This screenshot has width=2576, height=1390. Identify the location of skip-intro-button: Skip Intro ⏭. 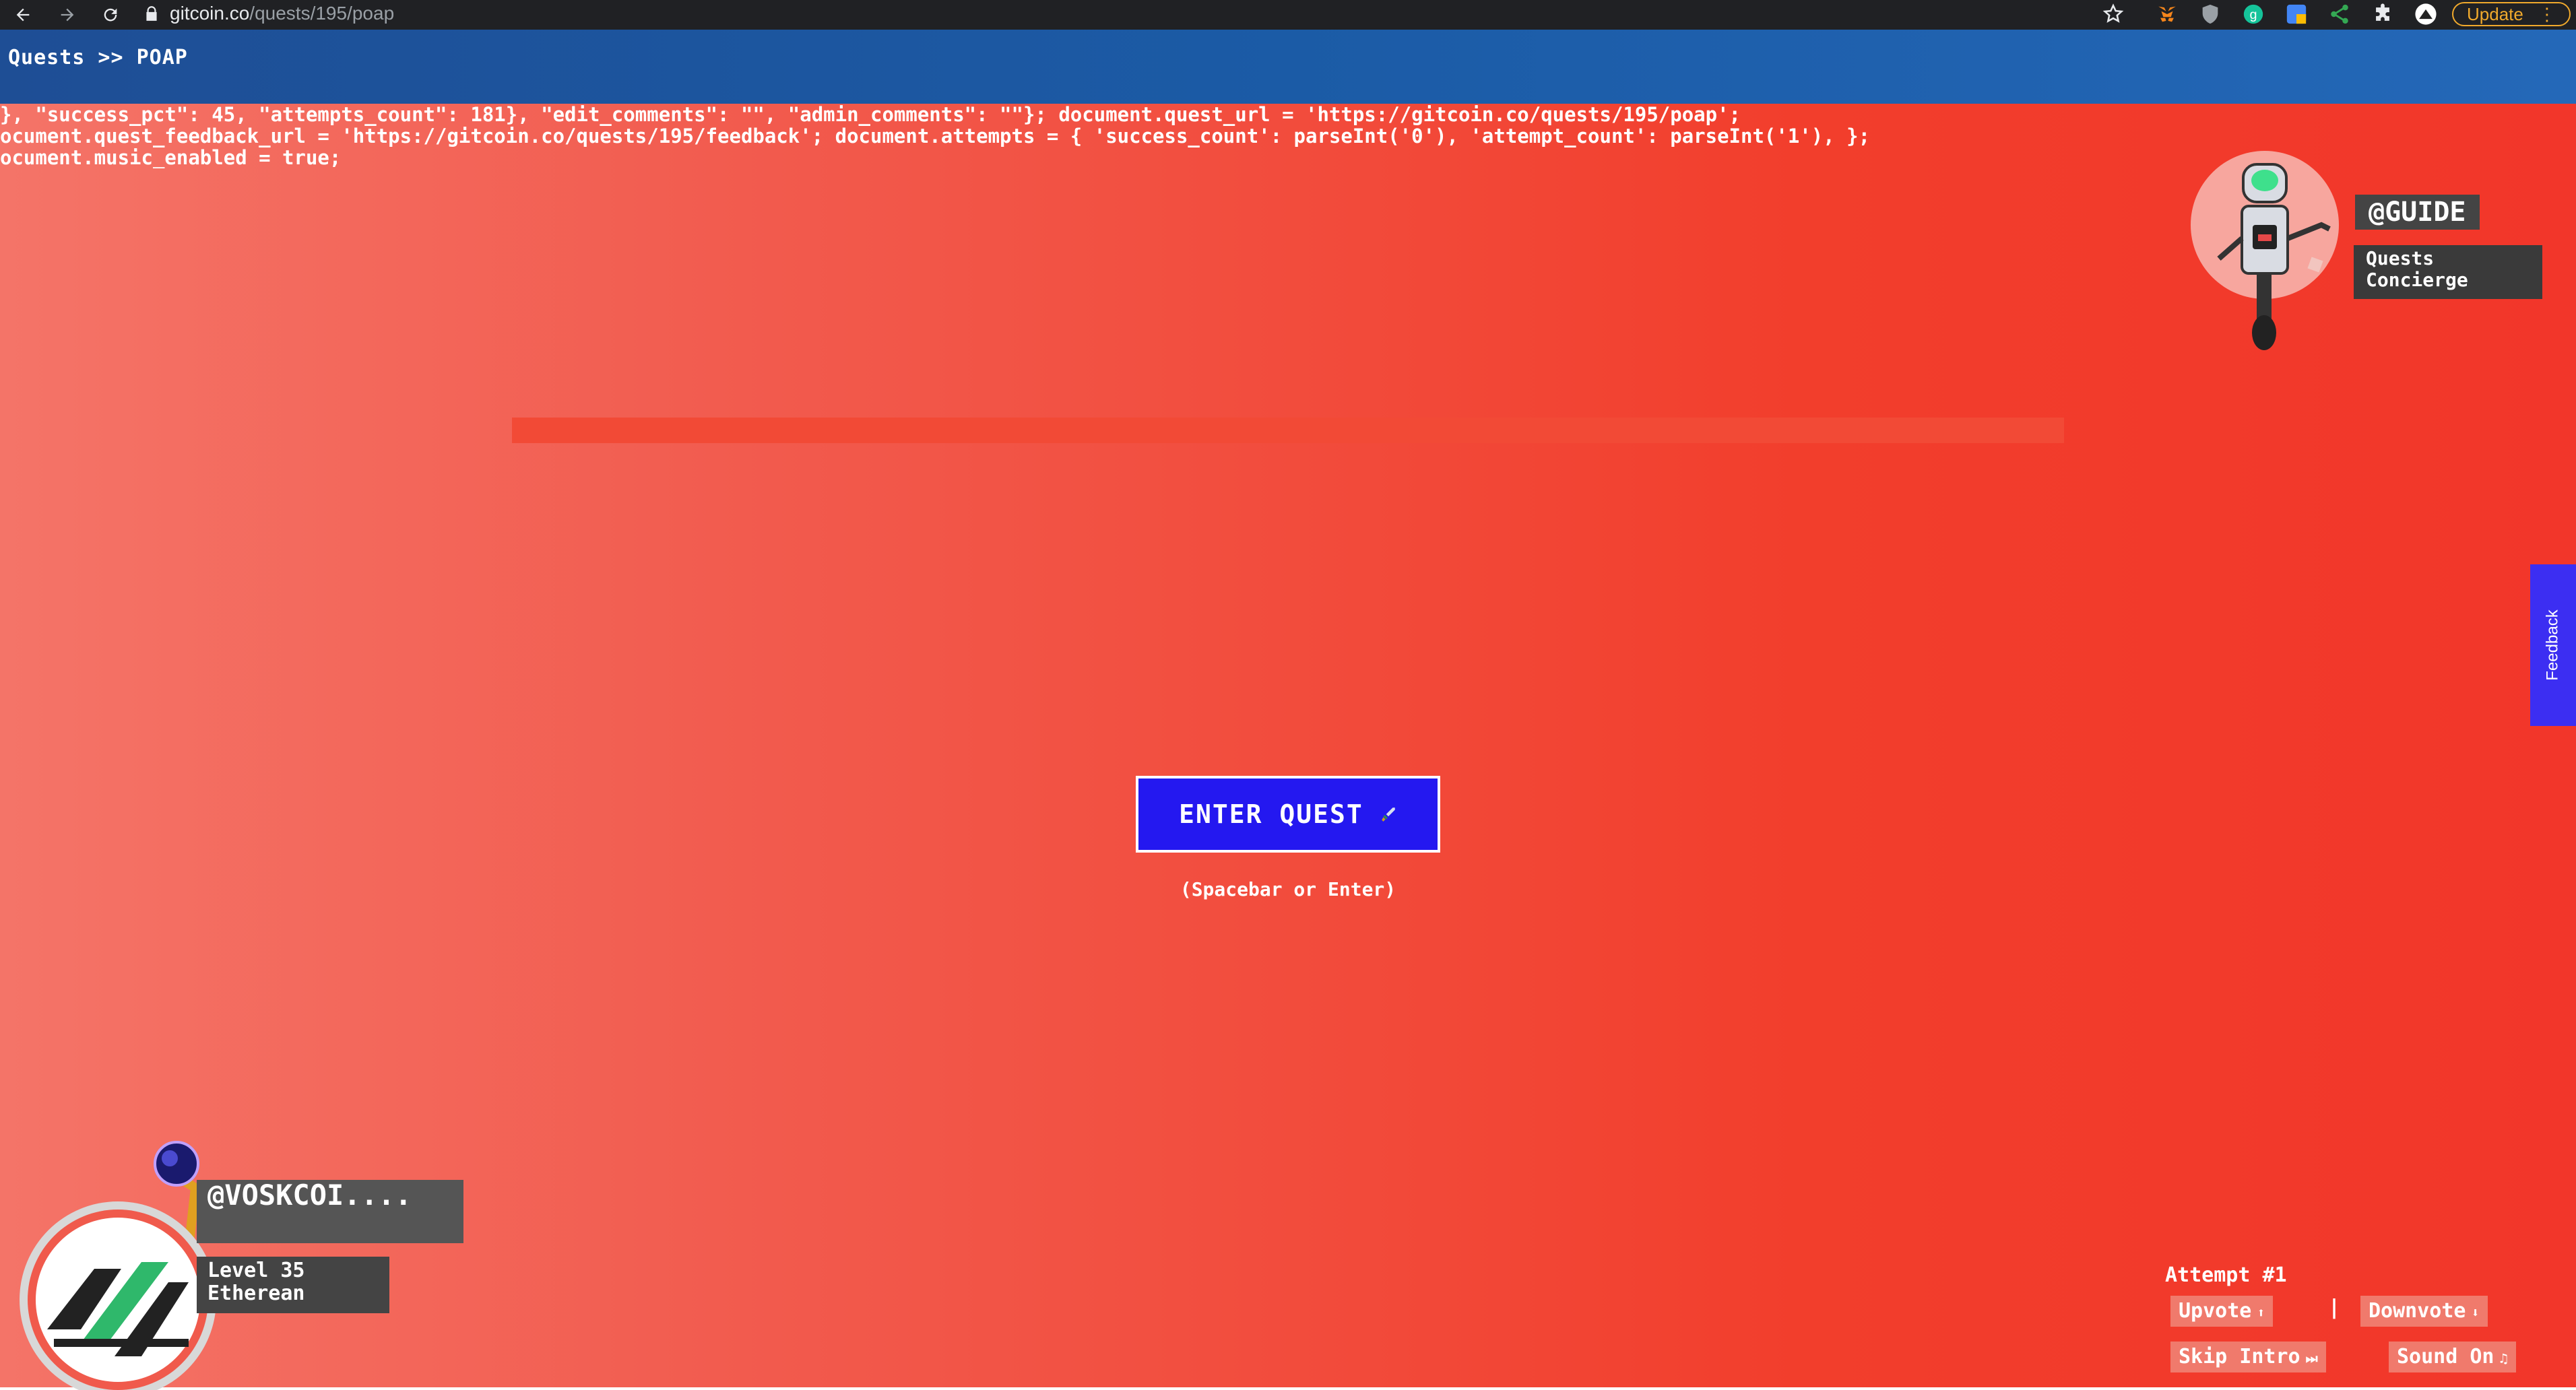
(2248, 1357).